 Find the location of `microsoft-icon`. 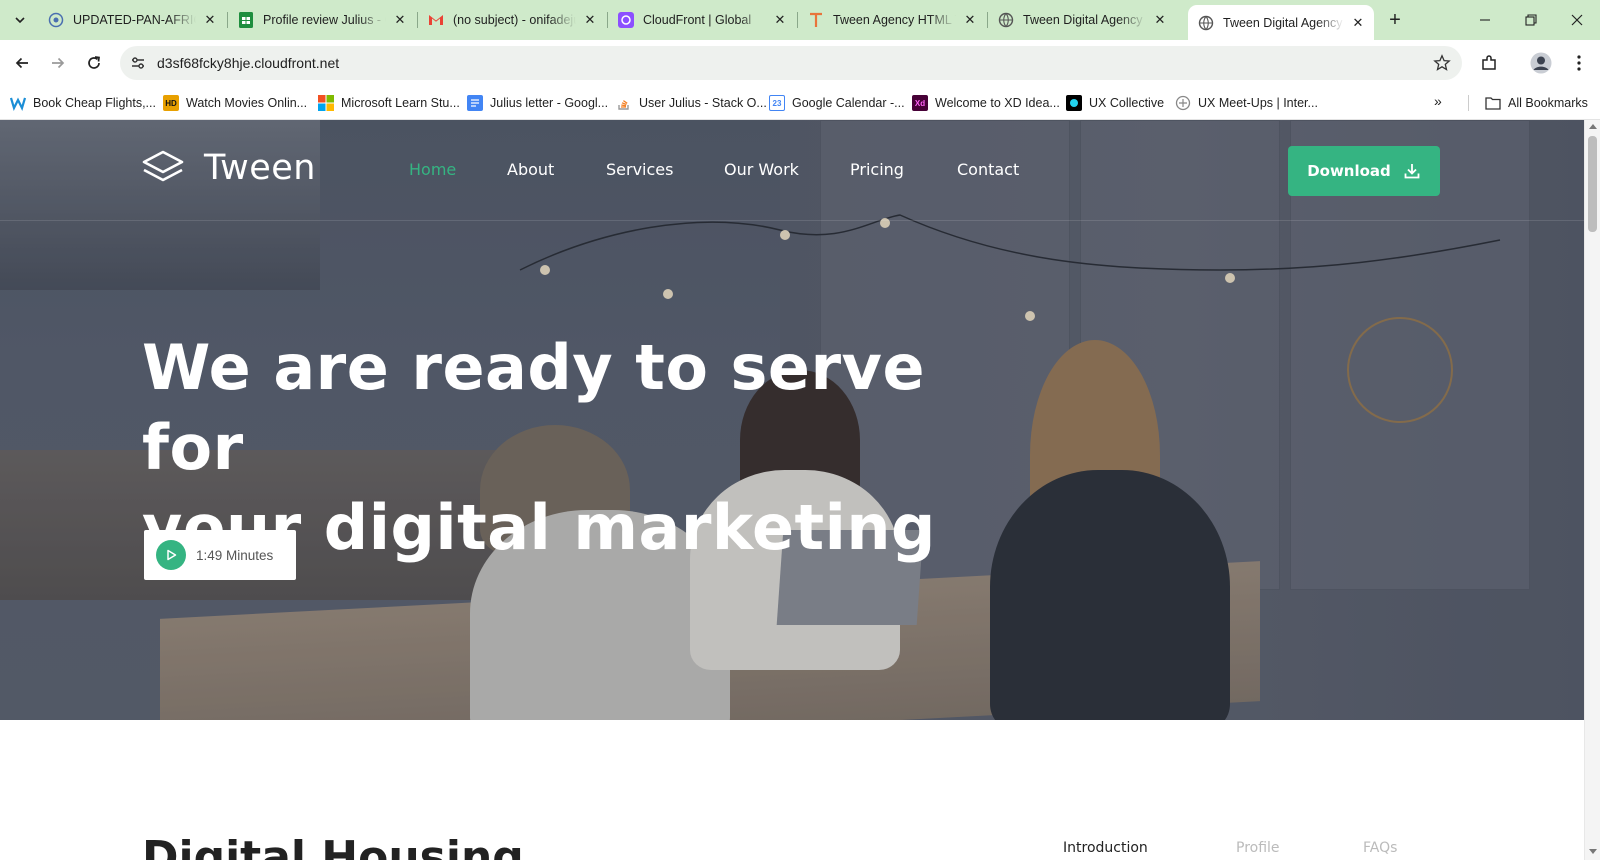

microsoft-icon is located at coordinates (326, 103).